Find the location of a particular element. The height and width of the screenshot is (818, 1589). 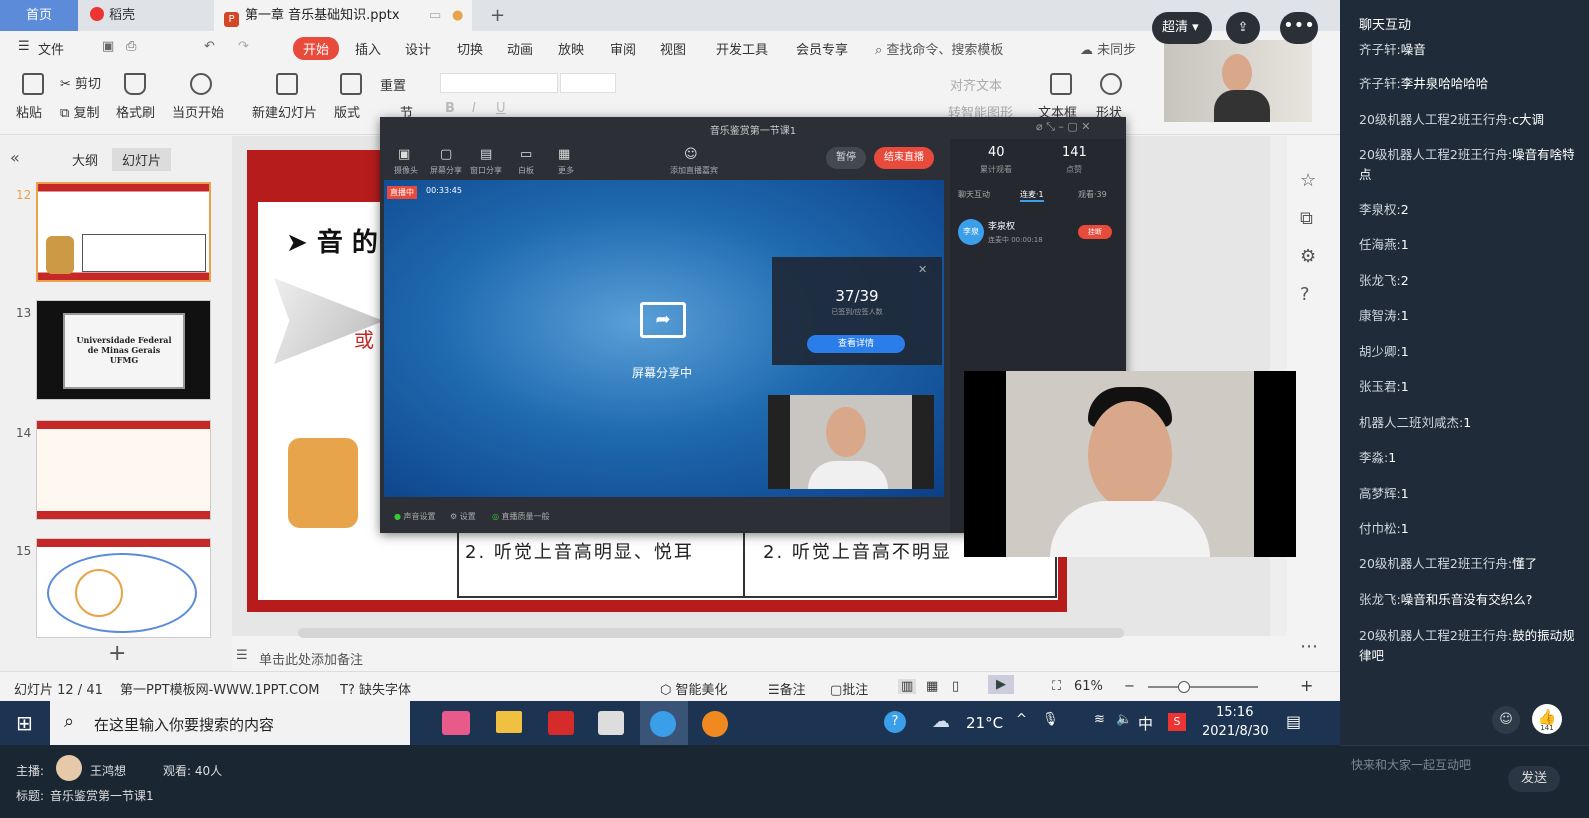

normal-view-icon: ▥ is located at coordinates (907, 686).